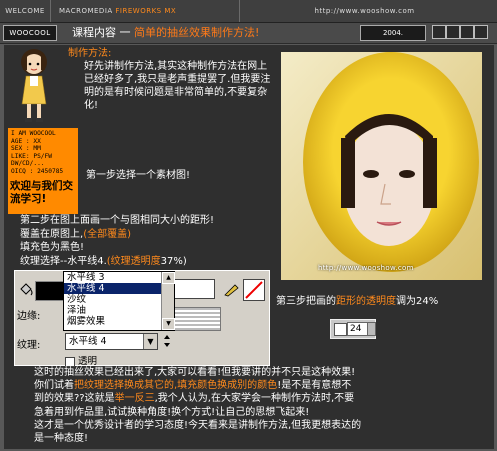 This screenshot has height=451, width=497. I want to click on step2-text-part: 纹理选择--水平线4., so click(63, 261).